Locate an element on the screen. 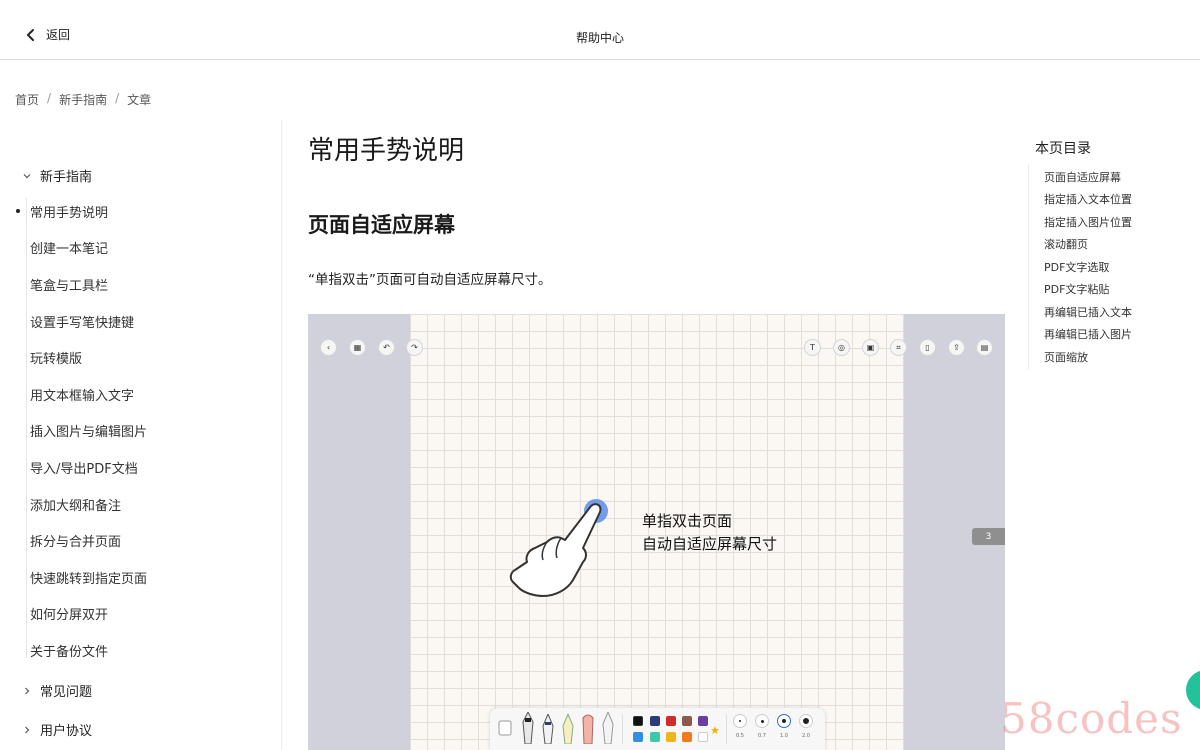 The width and height of the screenshot is (1200, 750). color-swatch-blue is located at coordinates (638, 737).